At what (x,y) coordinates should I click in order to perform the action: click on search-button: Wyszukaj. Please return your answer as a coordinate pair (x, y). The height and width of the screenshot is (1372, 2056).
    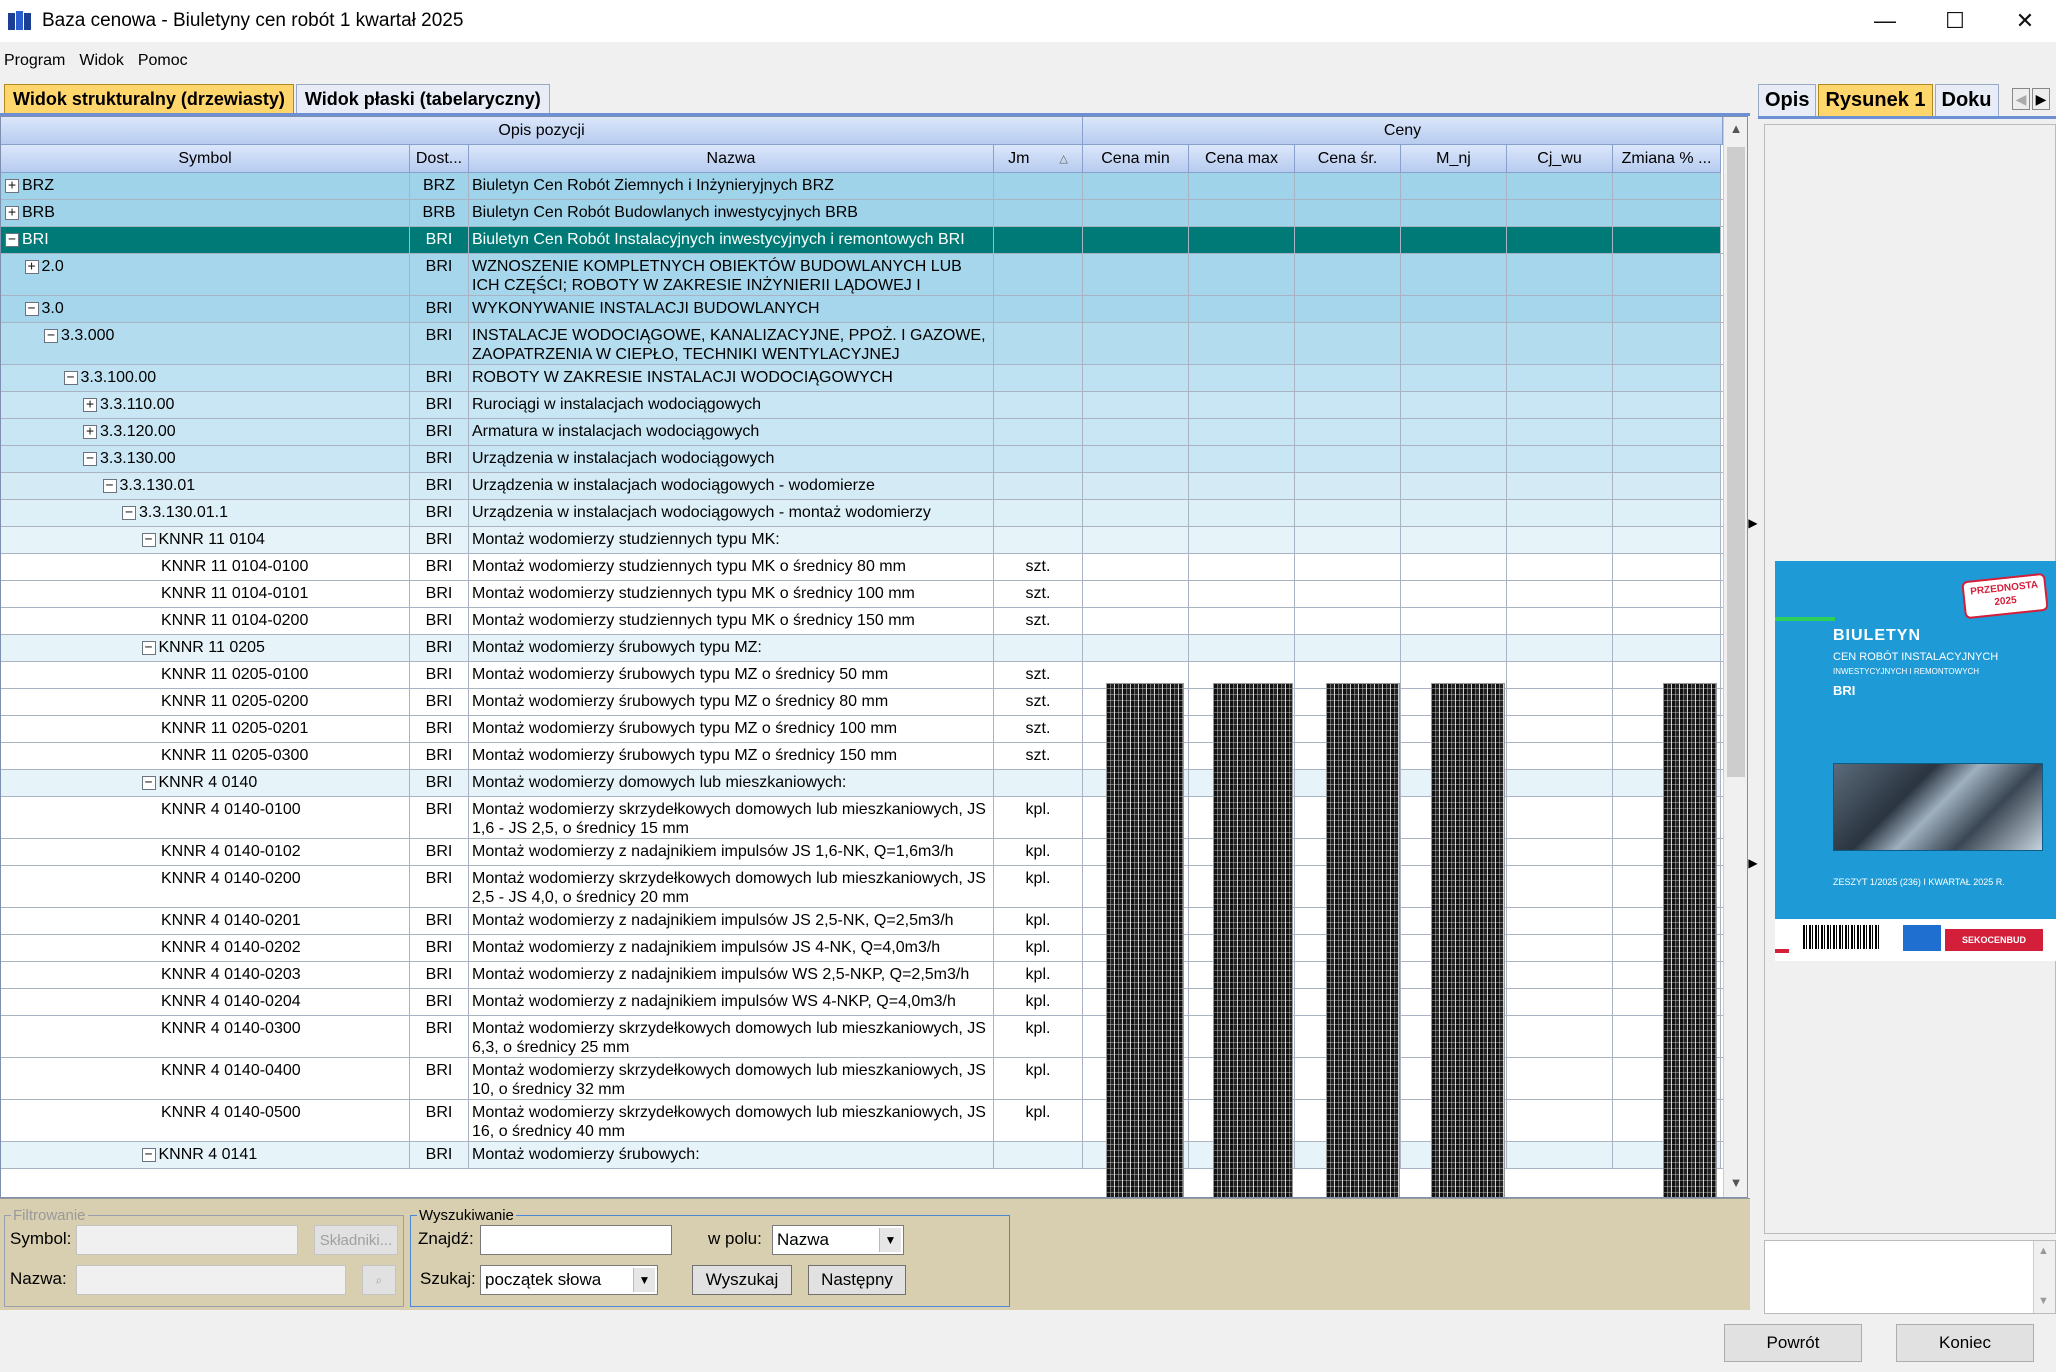
    Looking at the image, I should click on (742, 1280).